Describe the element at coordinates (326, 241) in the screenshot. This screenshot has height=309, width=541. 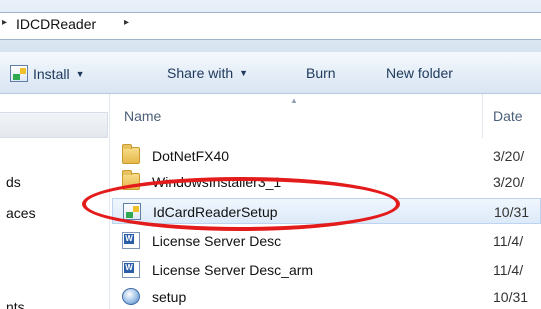
I see `file-row: License Server Desc 11/4/` at that location.